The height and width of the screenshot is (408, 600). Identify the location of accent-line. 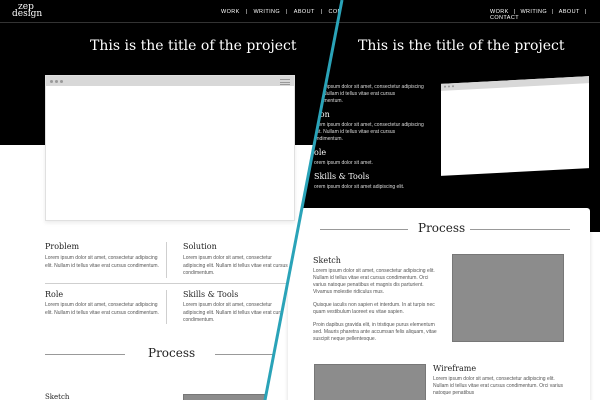
(303, 200).